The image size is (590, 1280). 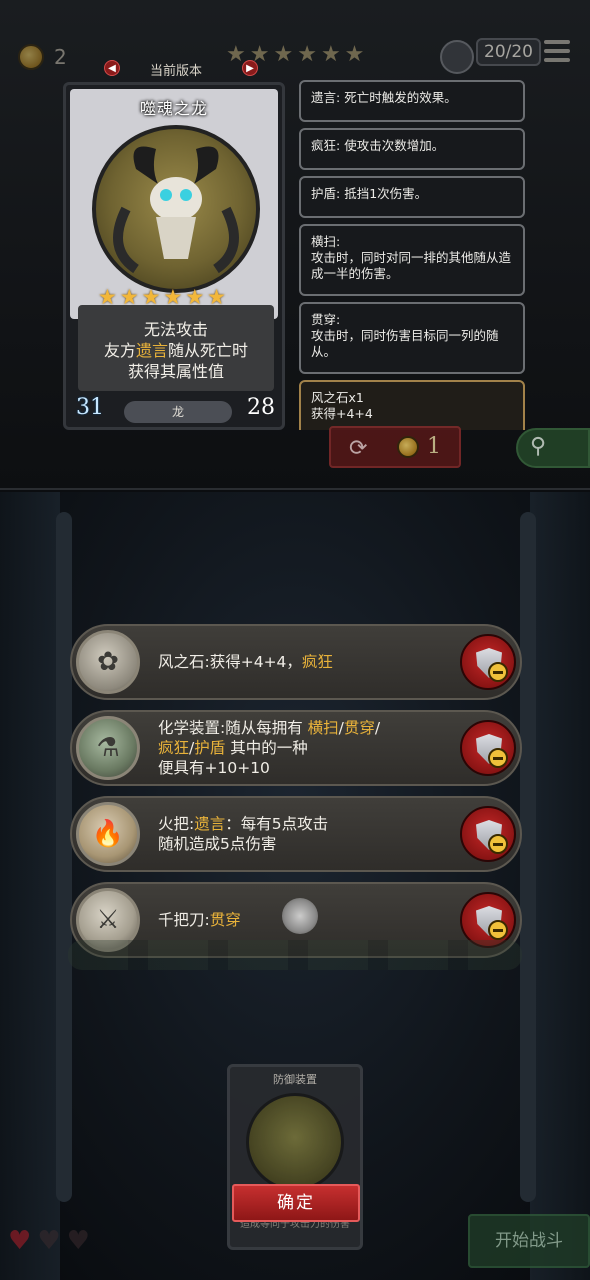 What do you see at coordinates (553, 448) in the screenshot?
I see `search-button: ⚲` at bounding box center [553, 448].